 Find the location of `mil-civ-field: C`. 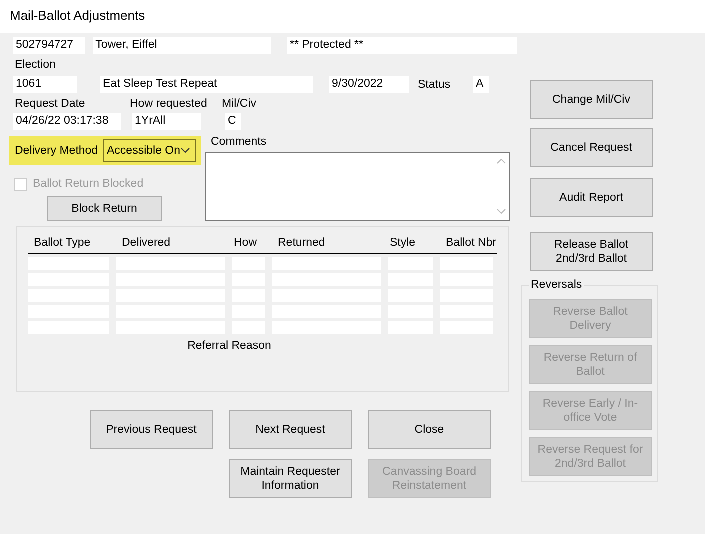

mil-civ-field: C is located at coordinates (233, 121).